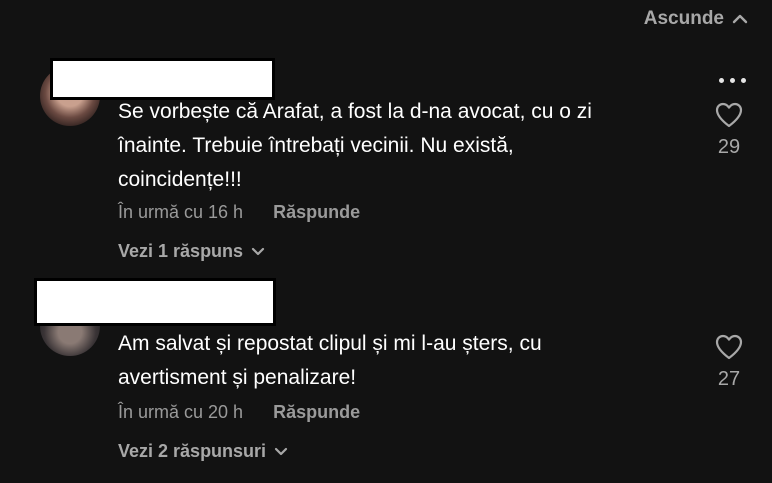  I want to click on hide-replies-button: Ascunde, so click(696, 19).